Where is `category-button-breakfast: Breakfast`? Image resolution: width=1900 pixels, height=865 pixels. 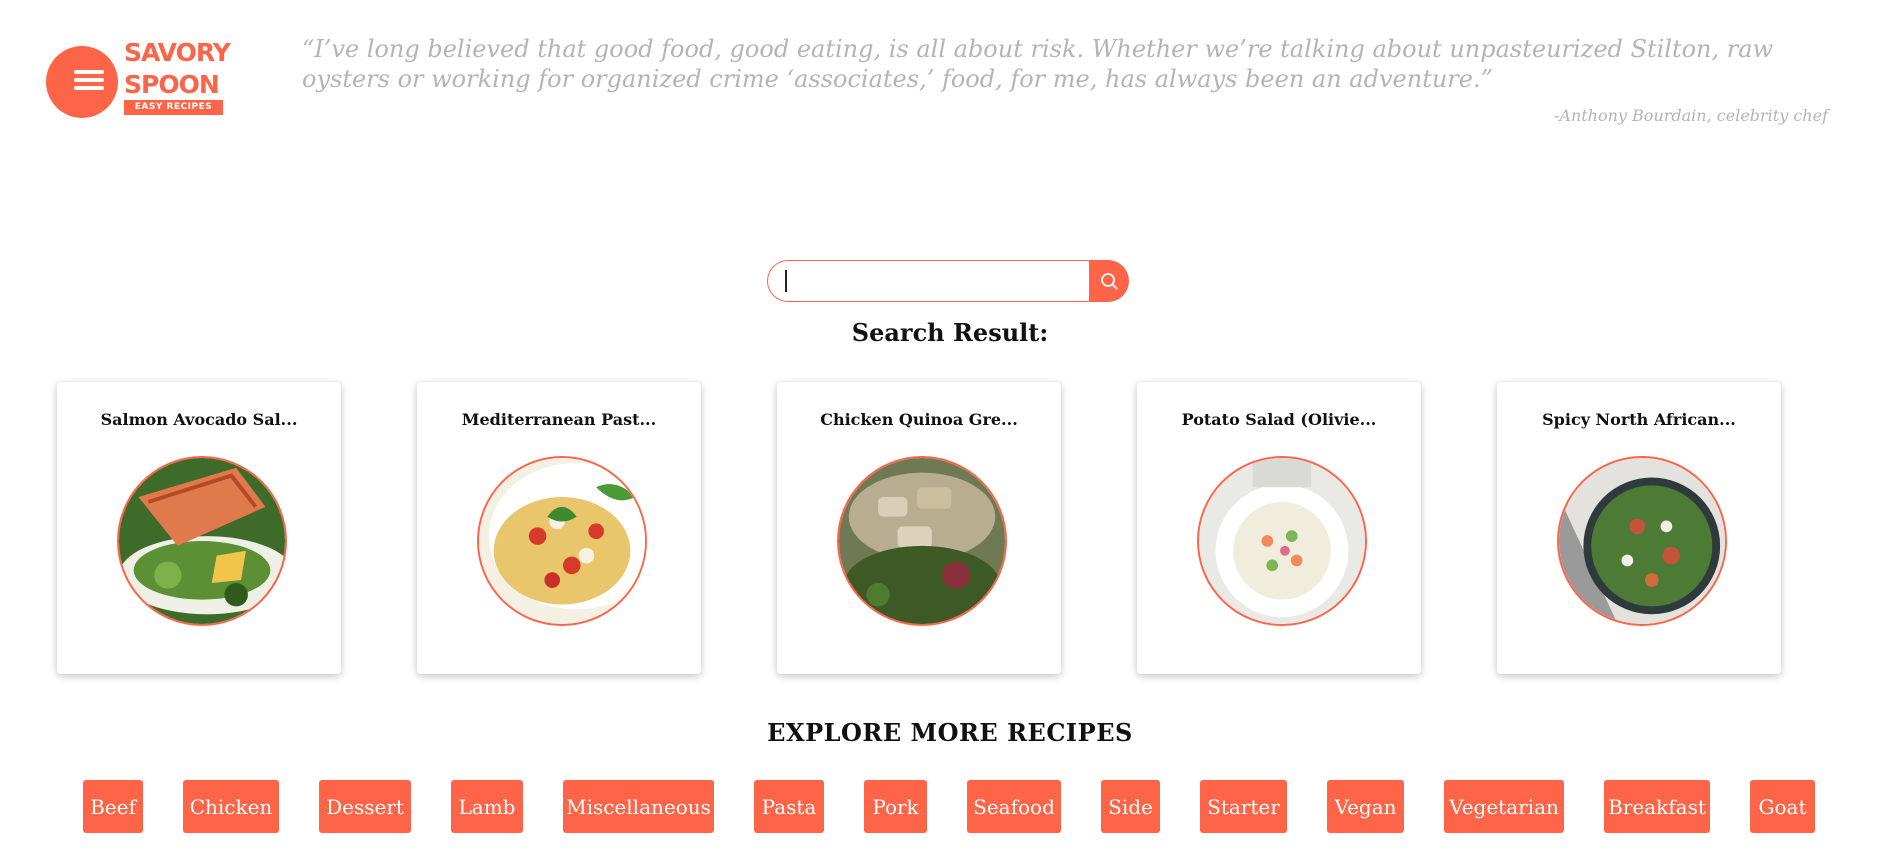
category-button-breakfast: Breakfast is located at coordinates (1657, 806).